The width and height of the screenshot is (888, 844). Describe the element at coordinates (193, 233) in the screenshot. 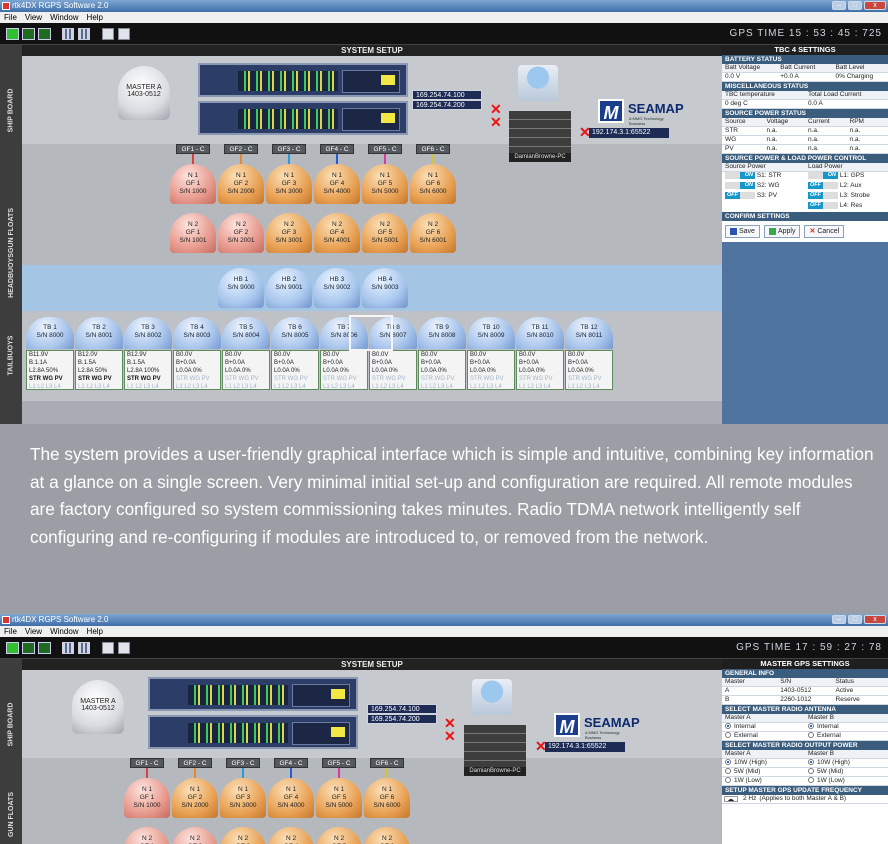

I see `gun-float-n2: N 2GF 1S/N 1001` at that location.